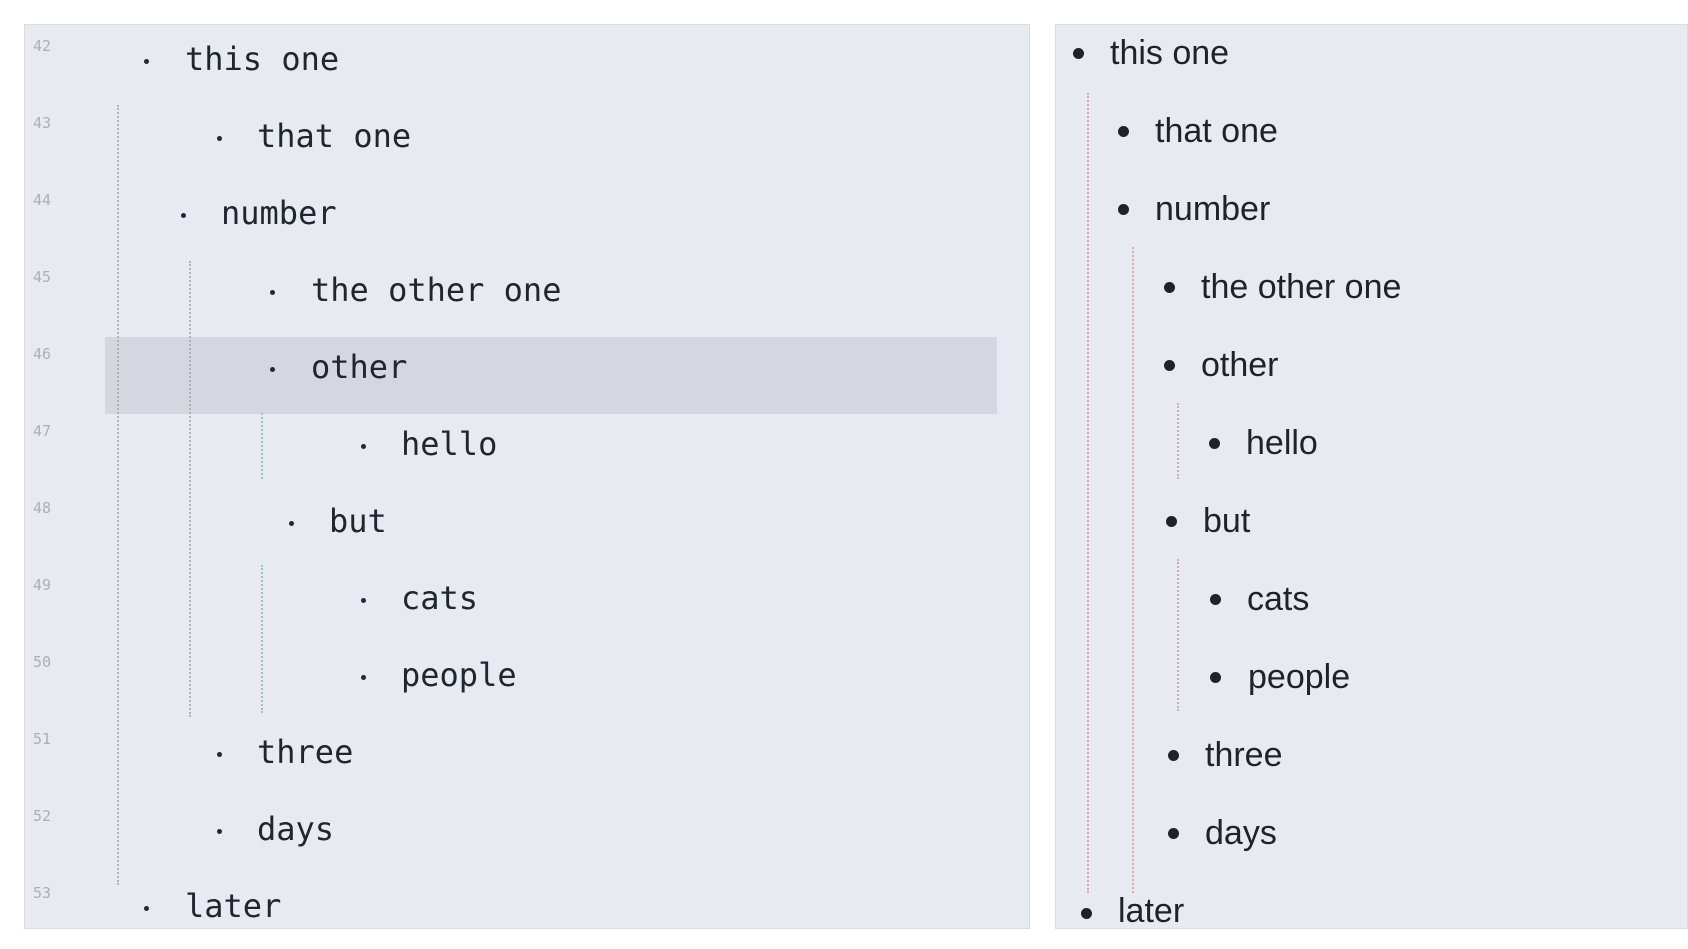  Describe the element at coordinates (42, 739) in the screenshot. I see `line-number: 51` at that location.